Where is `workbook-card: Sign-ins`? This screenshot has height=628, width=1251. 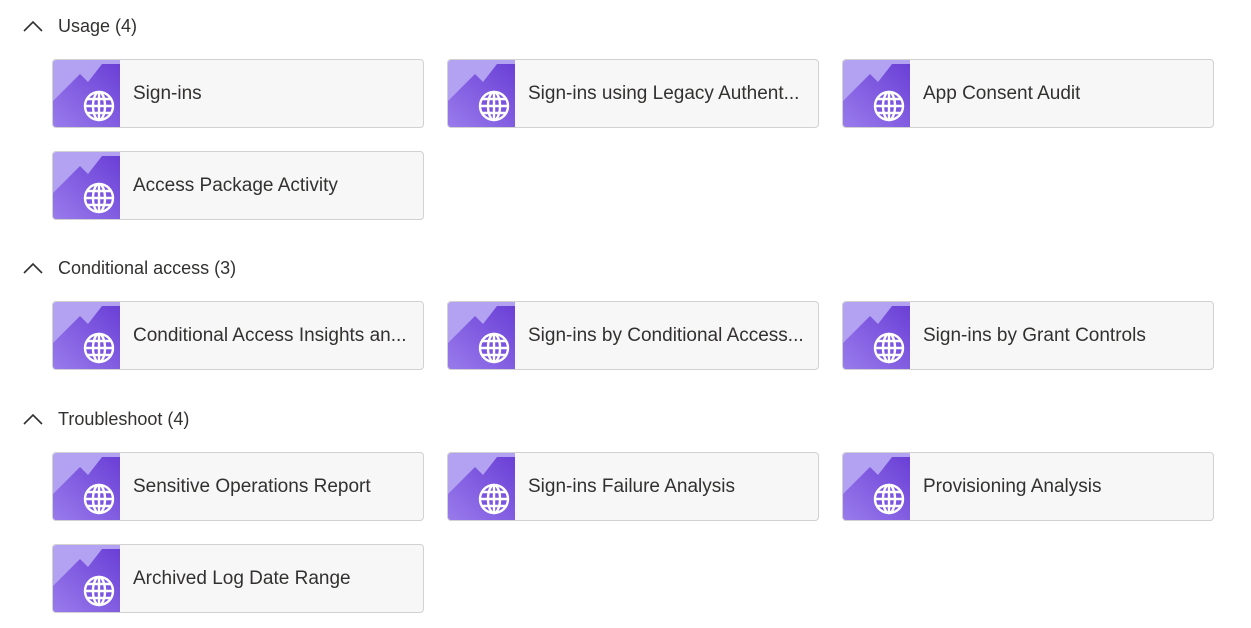
workbook-card: Sign-ins is located at coordinates (238, 93).